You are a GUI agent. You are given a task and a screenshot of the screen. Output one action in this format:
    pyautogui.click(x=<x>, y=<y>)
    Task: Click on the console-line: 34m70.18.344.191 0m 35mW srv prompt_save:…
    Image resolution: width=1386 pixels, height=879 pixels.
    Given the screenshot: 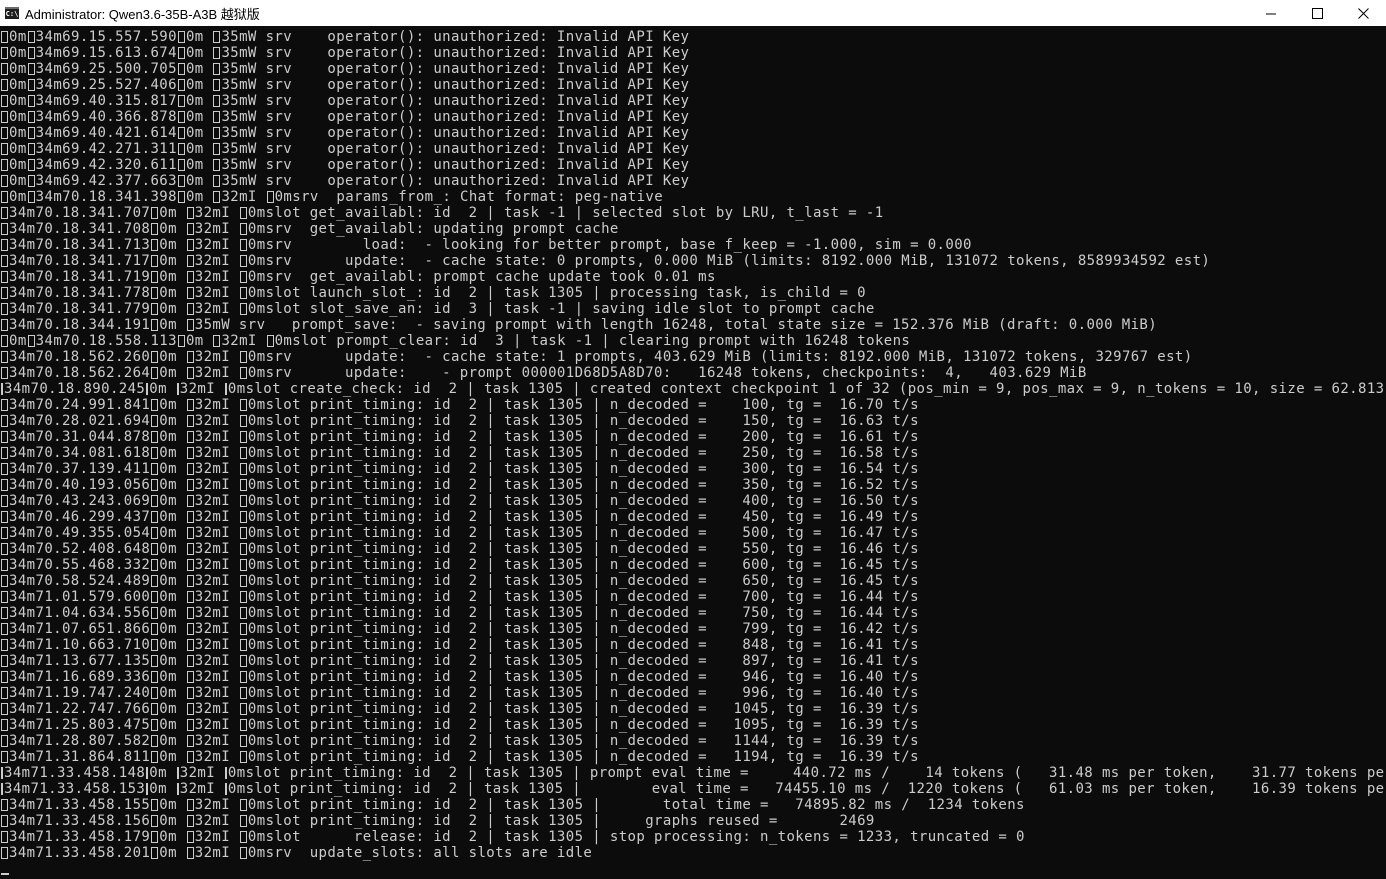 What is the action you would take?
    pyautogui.click(x=693, y=325)
    